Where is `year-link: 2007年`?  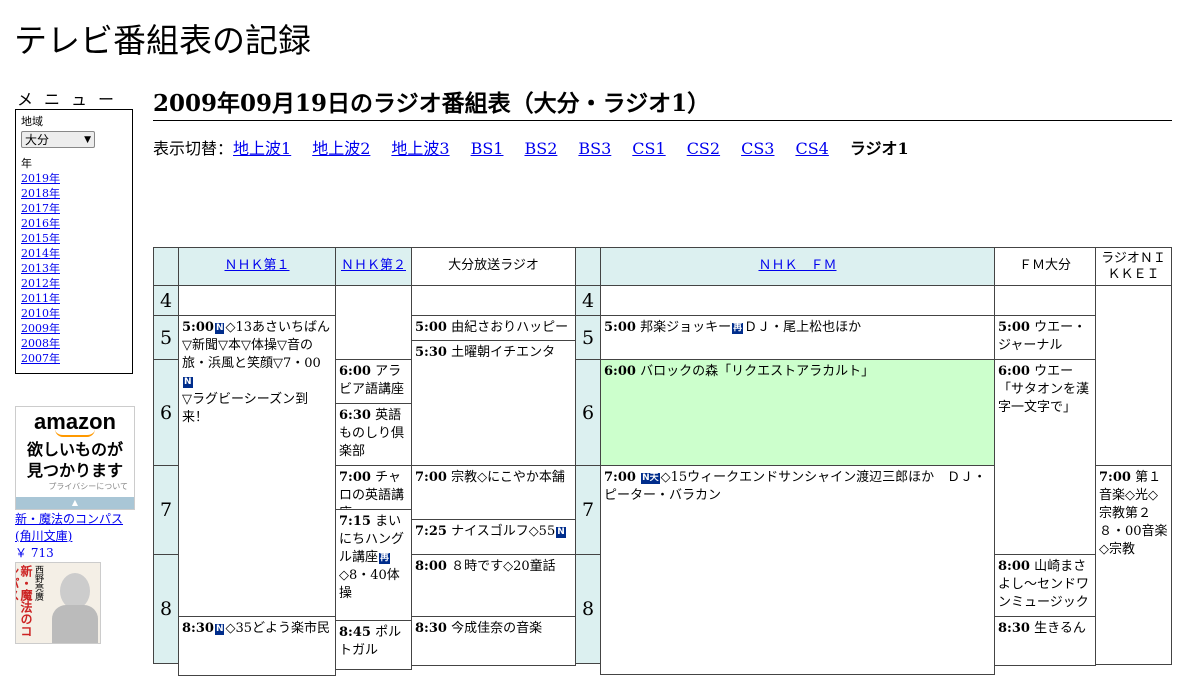
year-link: 2007年 is located at coordinates (40, 358).